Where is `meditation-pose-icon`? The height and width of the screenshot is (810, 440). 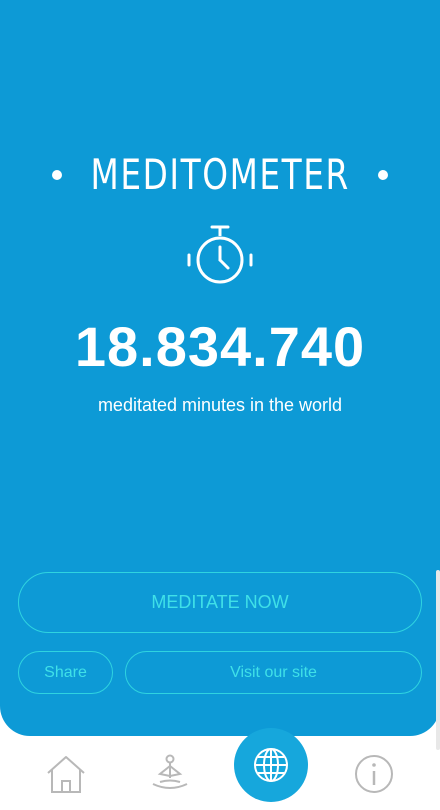
meditation-pose-icon is located at coordinates (170, 774).